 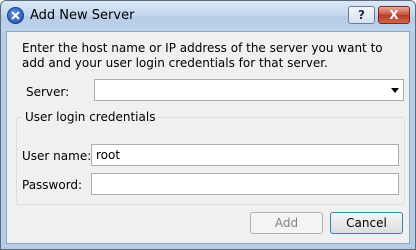 I want to click on cancel-button: Cancel, so click(x=366, y=223).